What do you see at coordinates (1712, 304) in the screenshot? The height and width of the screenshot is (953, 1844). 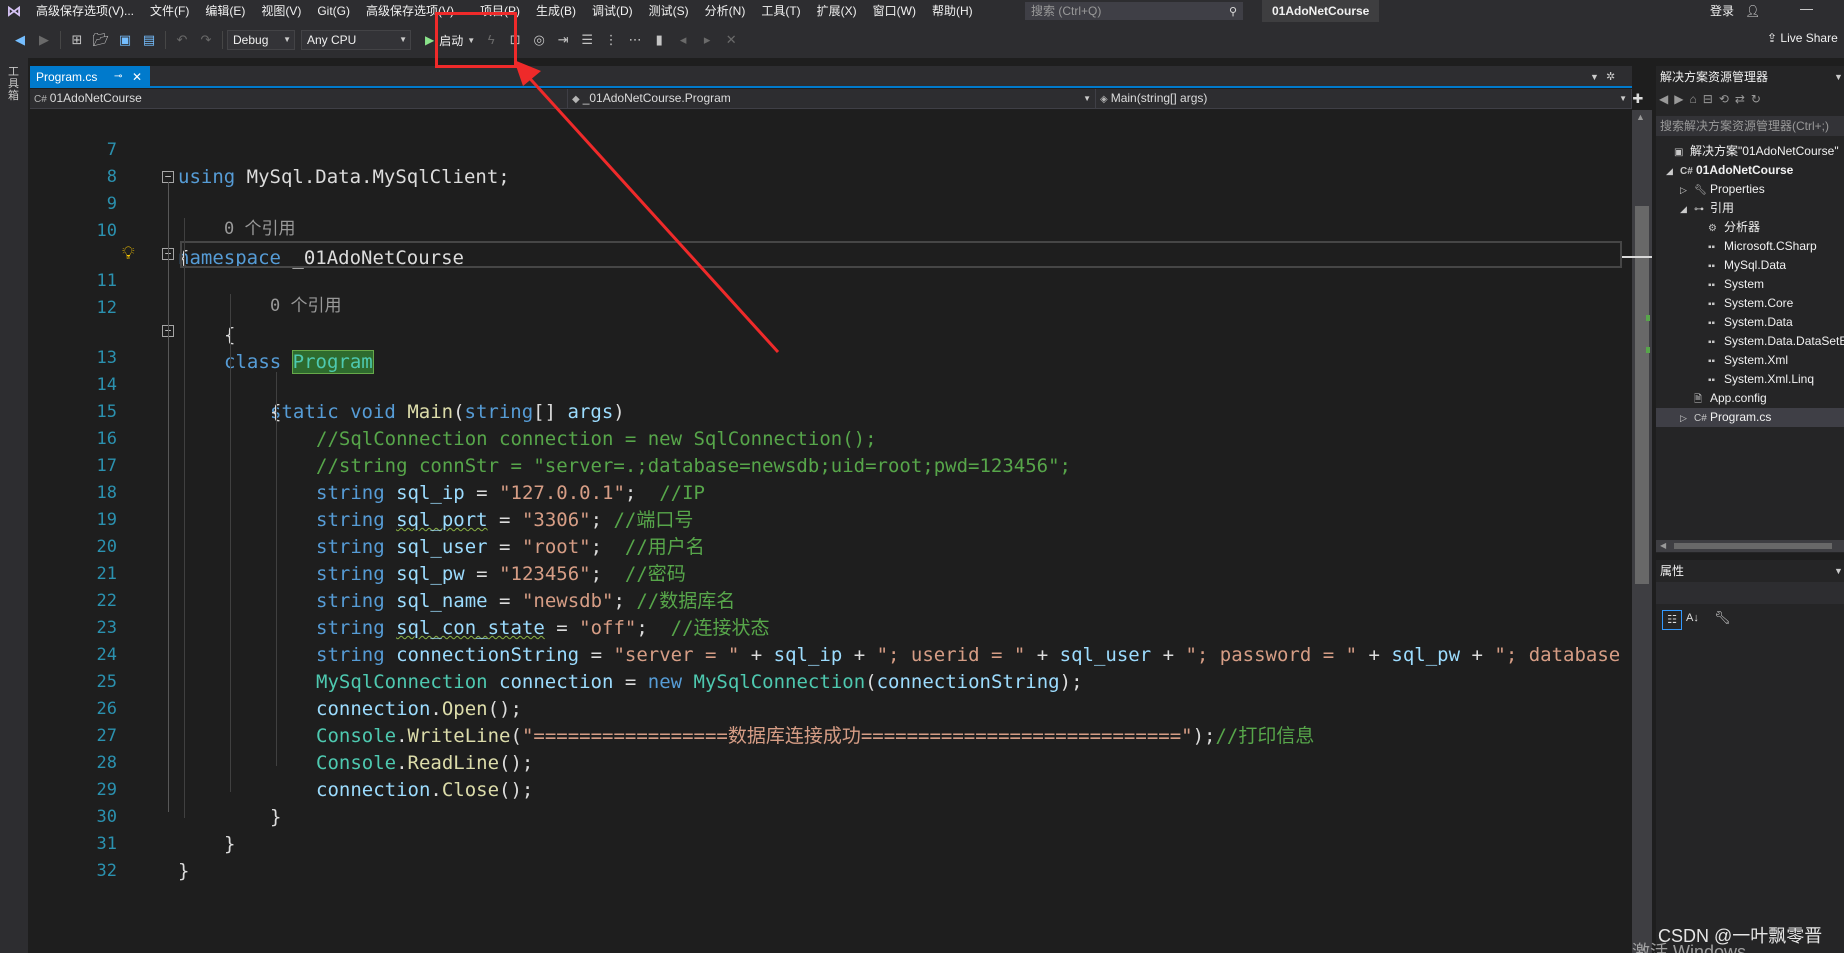 I see `assembly-icon: ▪▪` at bounding box center [1712, 304].